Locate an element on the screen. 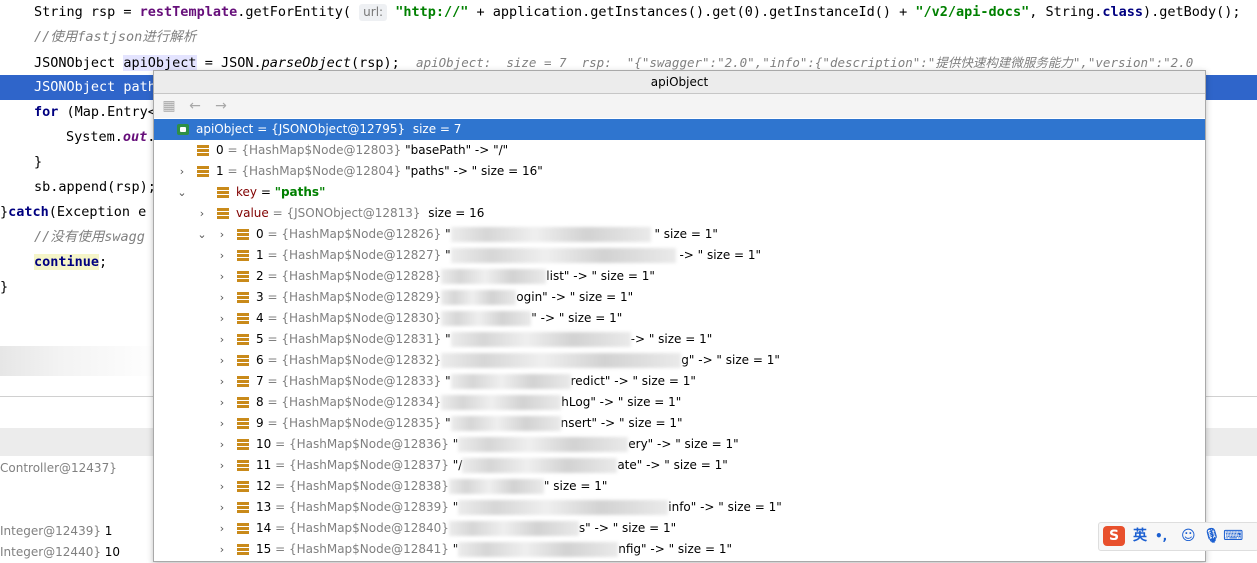  node-value: "basePath" -> "/" is located at coordinates (455, 150).